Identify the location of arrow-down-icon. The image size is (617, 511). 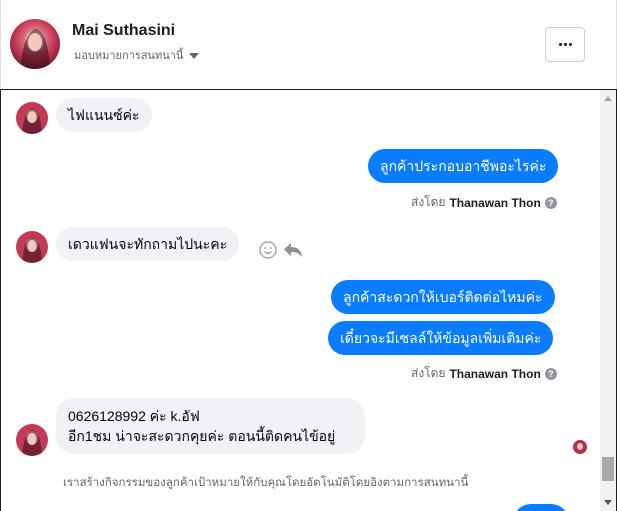
(608, 502).